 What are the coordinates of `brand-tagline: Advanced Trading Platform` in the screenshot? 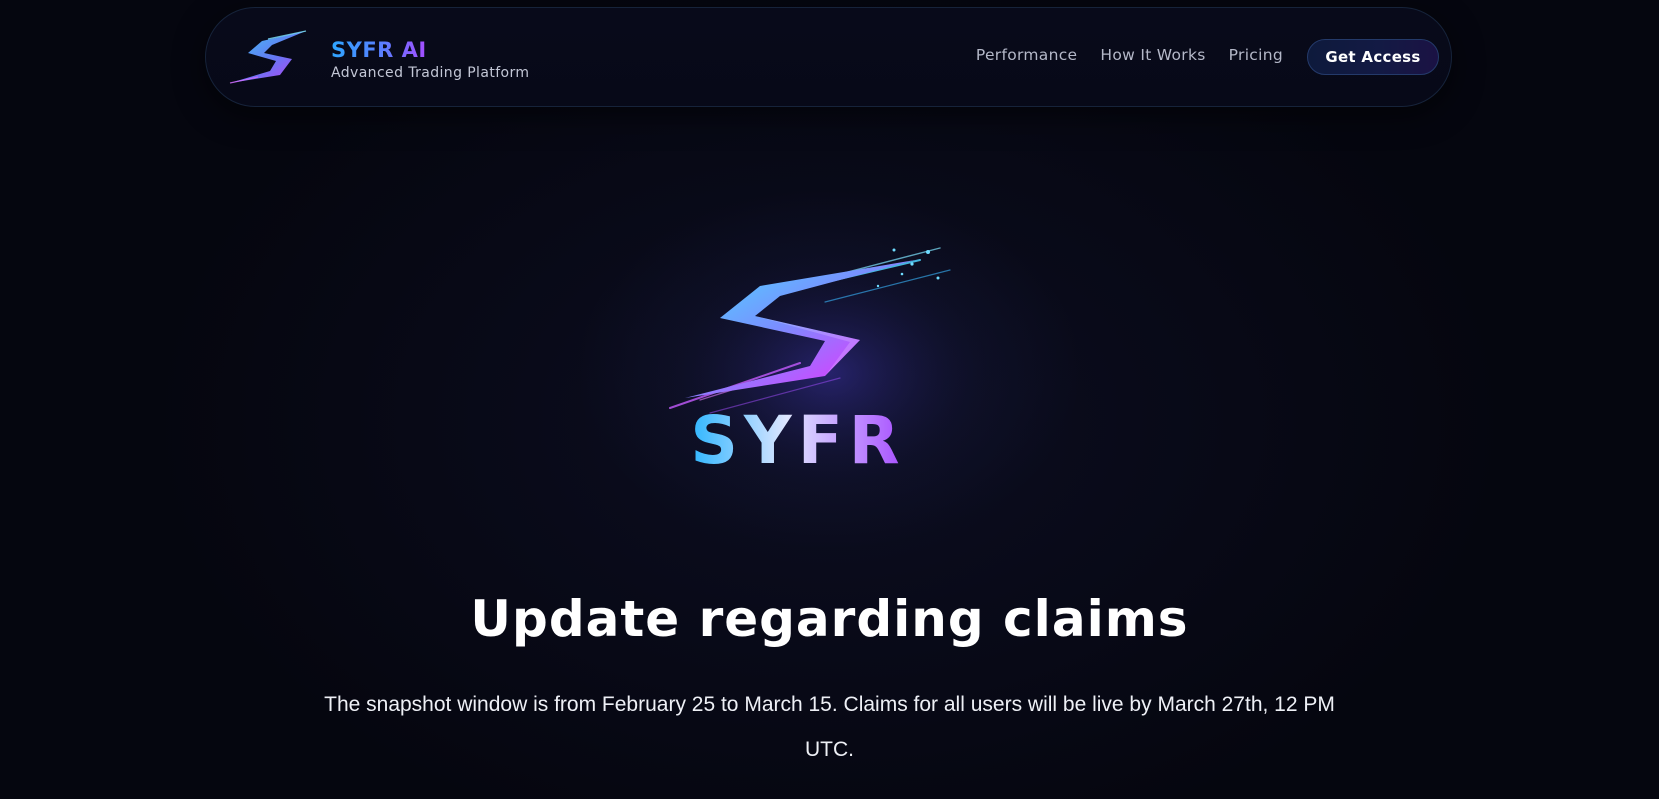 It's located at (430, 73).